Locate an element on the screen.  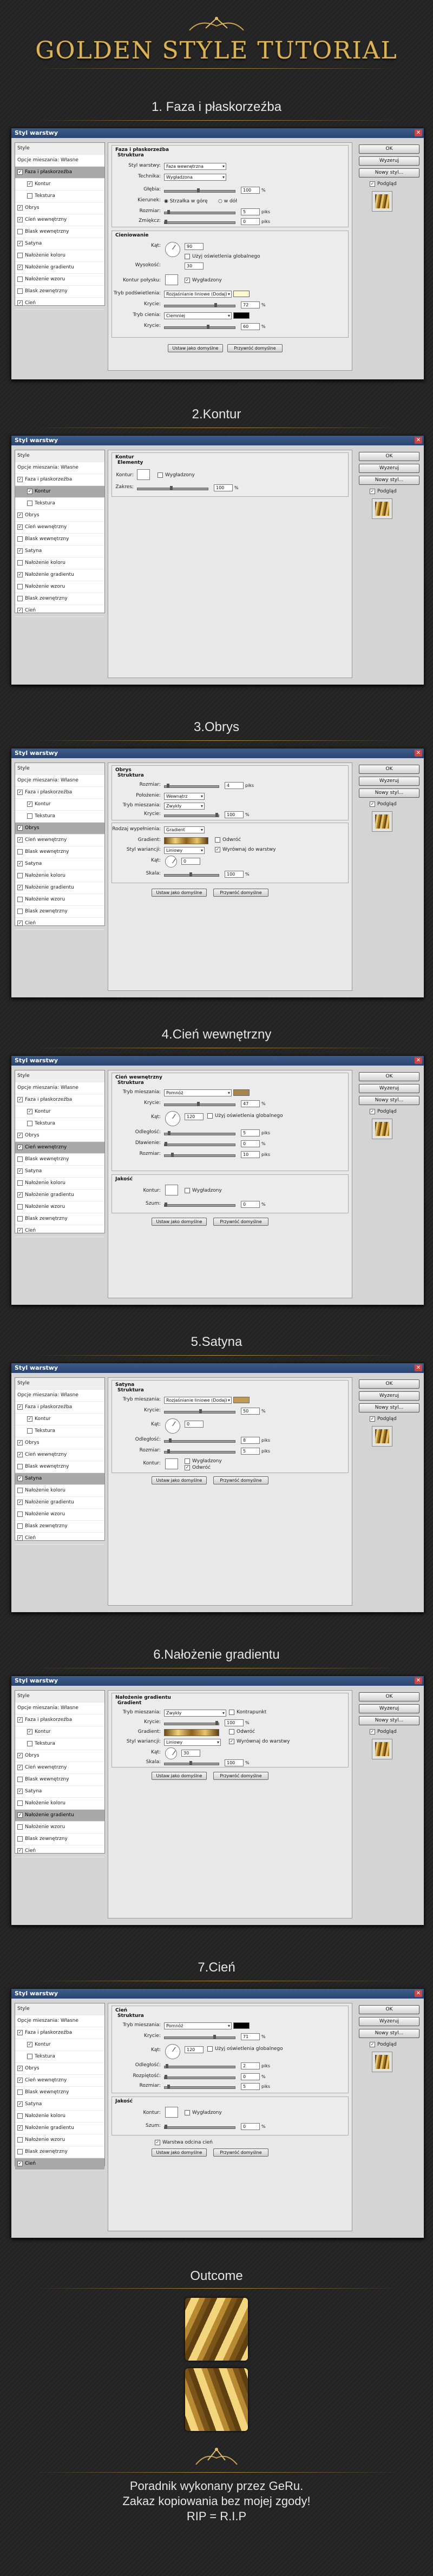
list-item: ✓ Faza i płaskorzeźba is located at coordinates (59, 1100).